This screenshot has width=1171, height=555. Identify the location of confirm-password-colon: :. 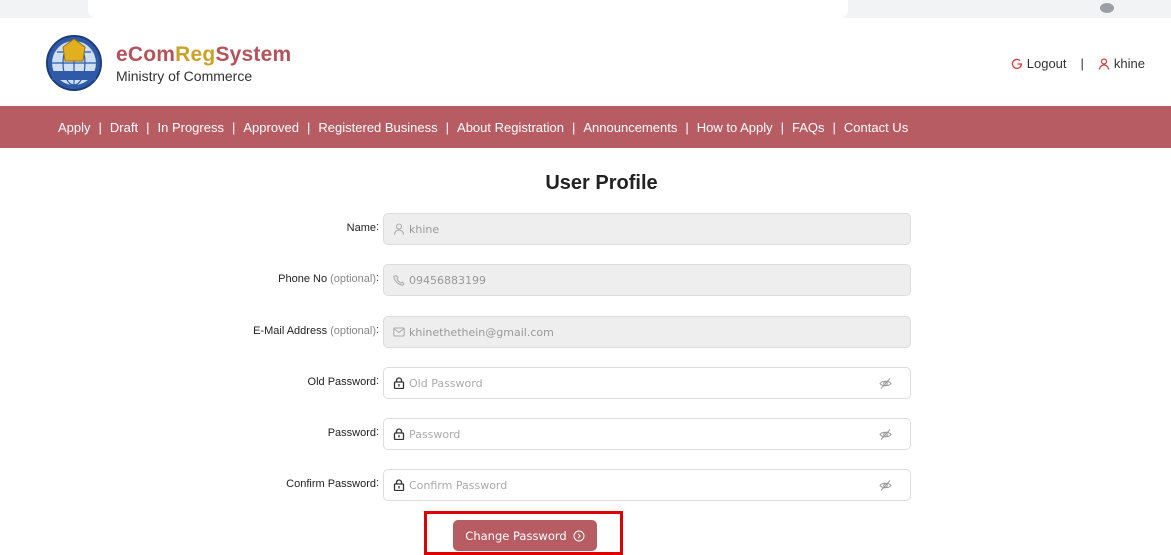
(378, 483).